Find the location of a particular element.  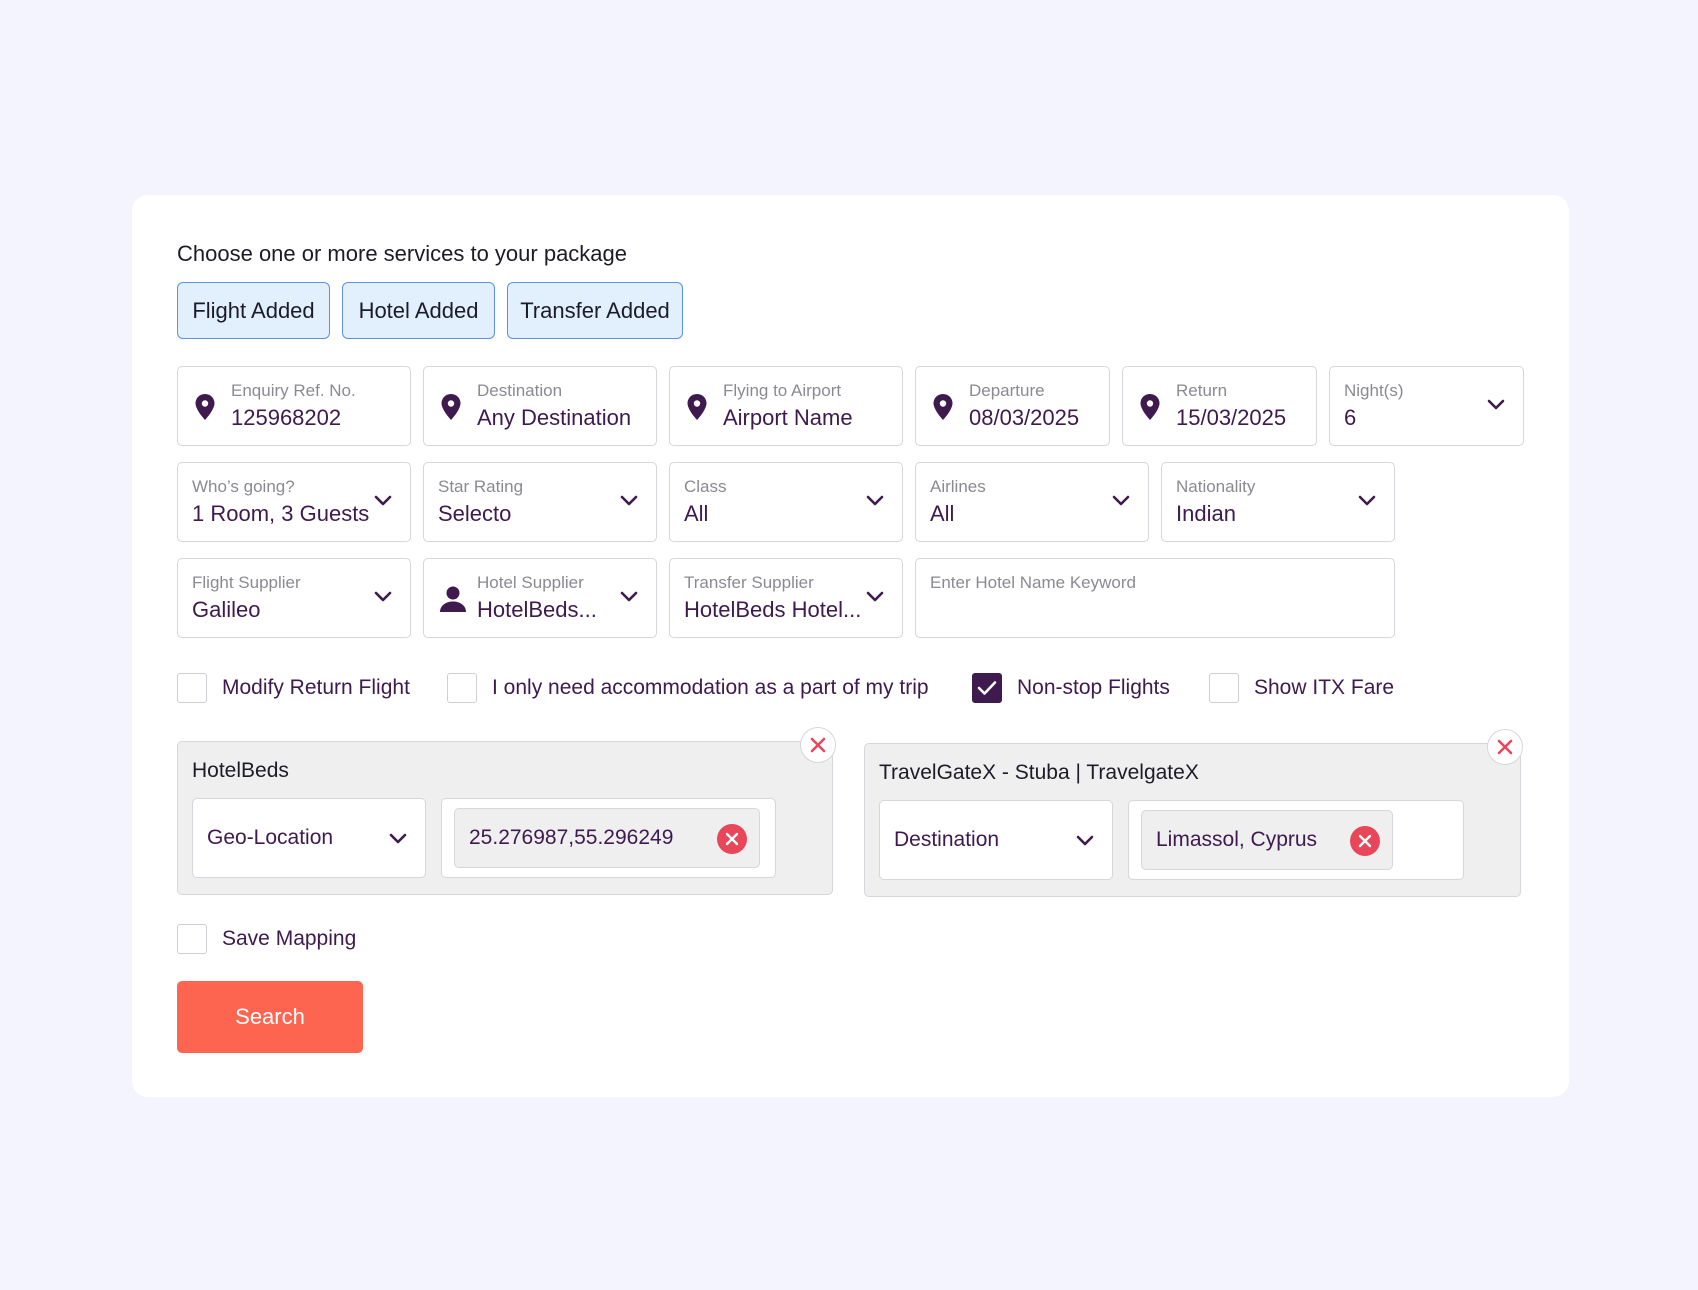

checkbox-checked is located at coordinates (987, 688).